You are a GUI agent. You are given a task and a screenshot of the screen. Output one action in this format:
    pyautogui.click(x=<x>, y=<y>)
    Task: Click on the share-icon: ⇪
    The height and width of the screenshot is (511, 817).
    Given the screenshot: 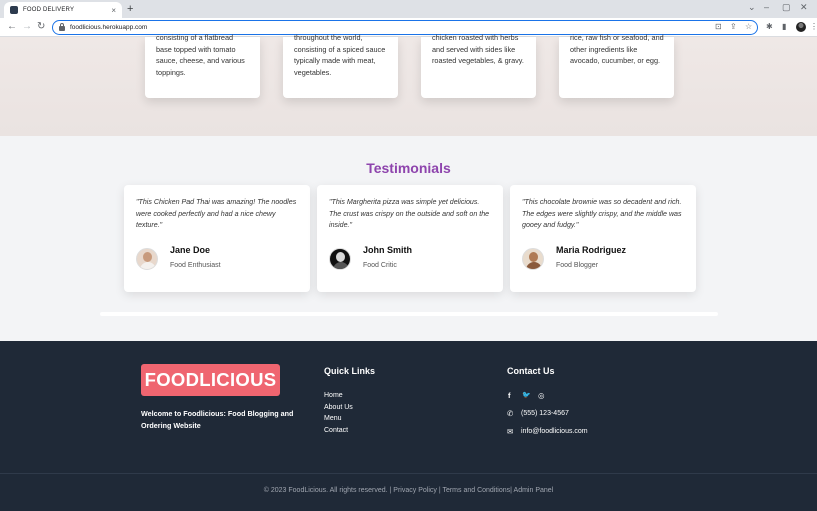 What is the action you would take?
    pyautogui.click(x=733, y=26)
    